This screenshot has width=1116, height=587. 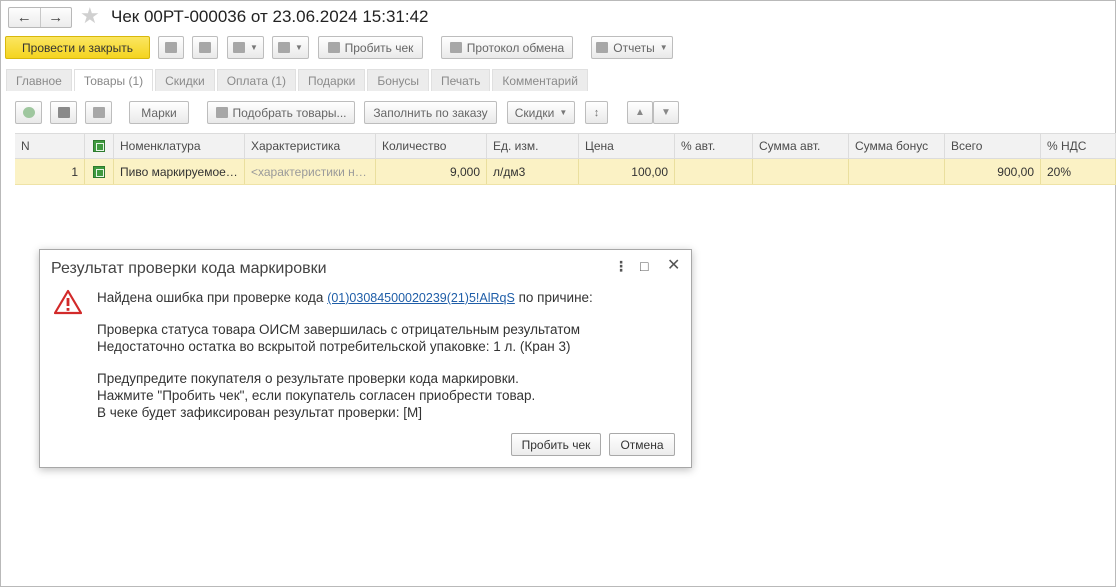 I want to click on cell-auto-pct, so click(x=714, y=171).